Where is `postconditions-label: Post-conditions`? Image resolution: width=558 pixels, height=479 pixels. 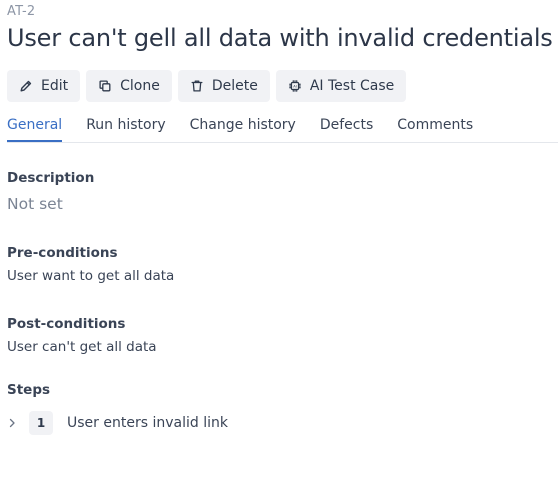
postconditions-label: Post-conditions is located at coordinates (66, 324).